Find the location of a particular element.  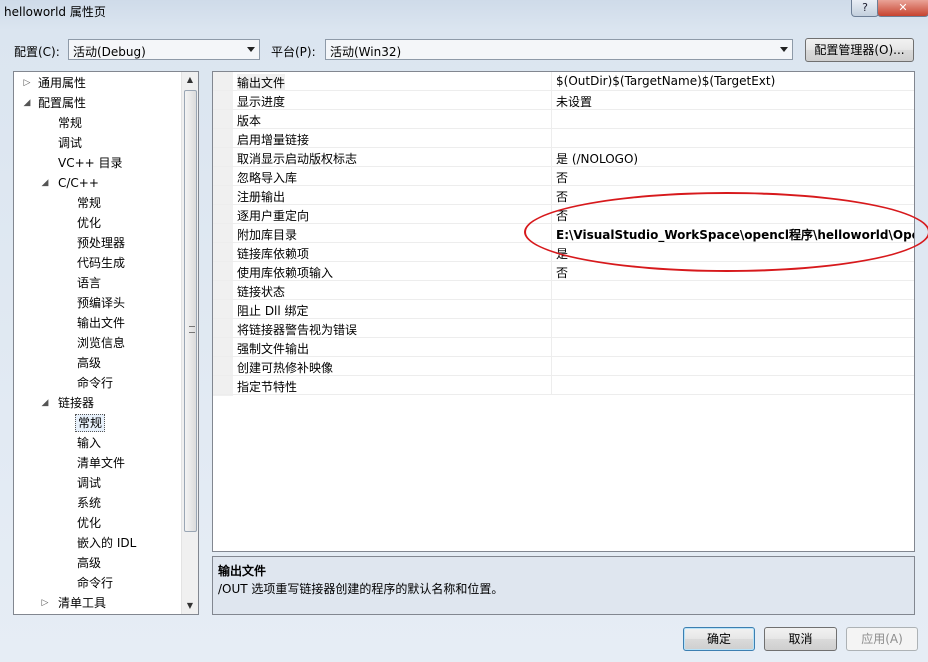

tree-item: ▷ 通用属性 is located at coordinates (98, 83).